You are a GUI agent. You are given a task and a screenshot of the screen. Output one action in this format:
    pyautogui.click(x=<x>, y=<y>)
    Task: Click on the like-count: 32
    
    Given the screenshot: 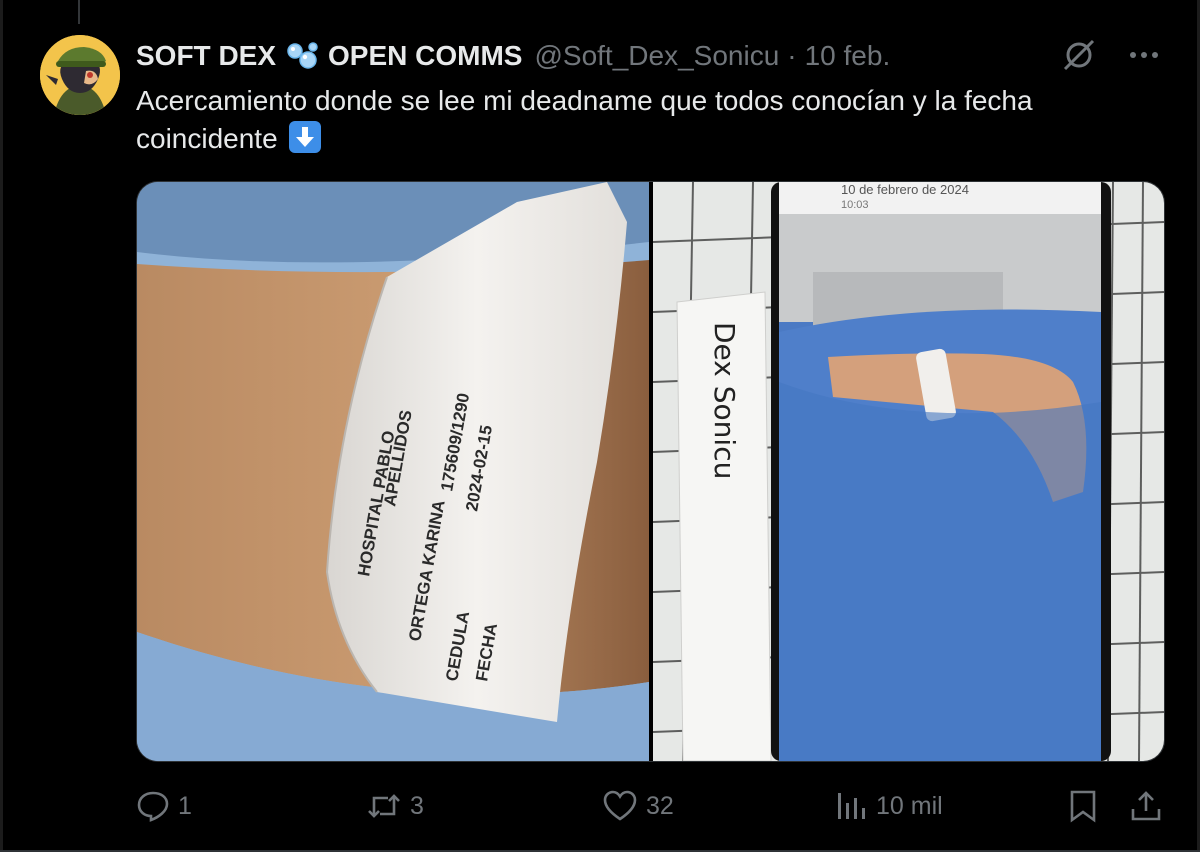 What is the action you would take?
    pyautogui.click(x=660, y=805)
    